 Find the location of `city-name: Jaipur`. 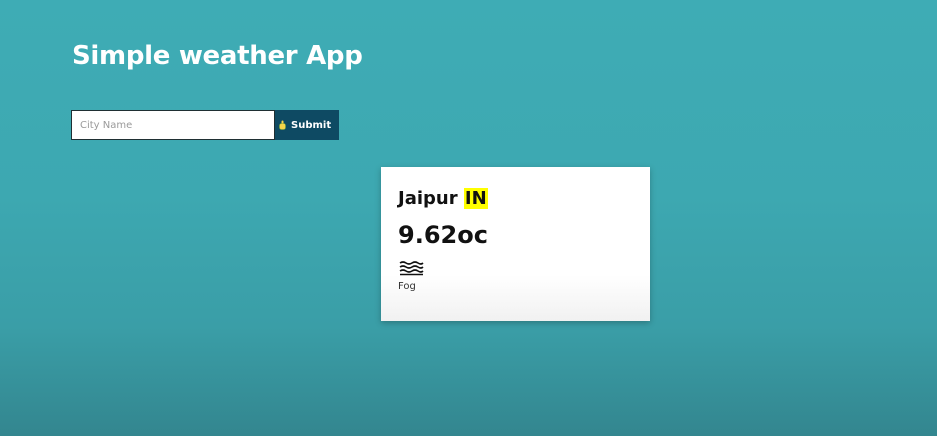

city-name: Jaipur is located at coordinates (428, 198).